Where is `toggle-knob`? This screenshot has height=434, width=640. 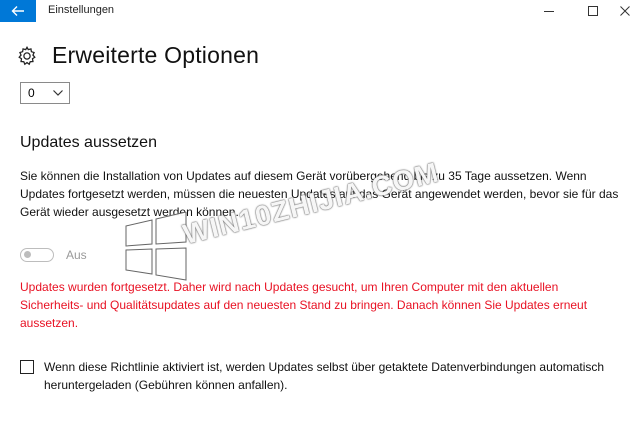
toggle-knob is located at coordinates (27, 254).